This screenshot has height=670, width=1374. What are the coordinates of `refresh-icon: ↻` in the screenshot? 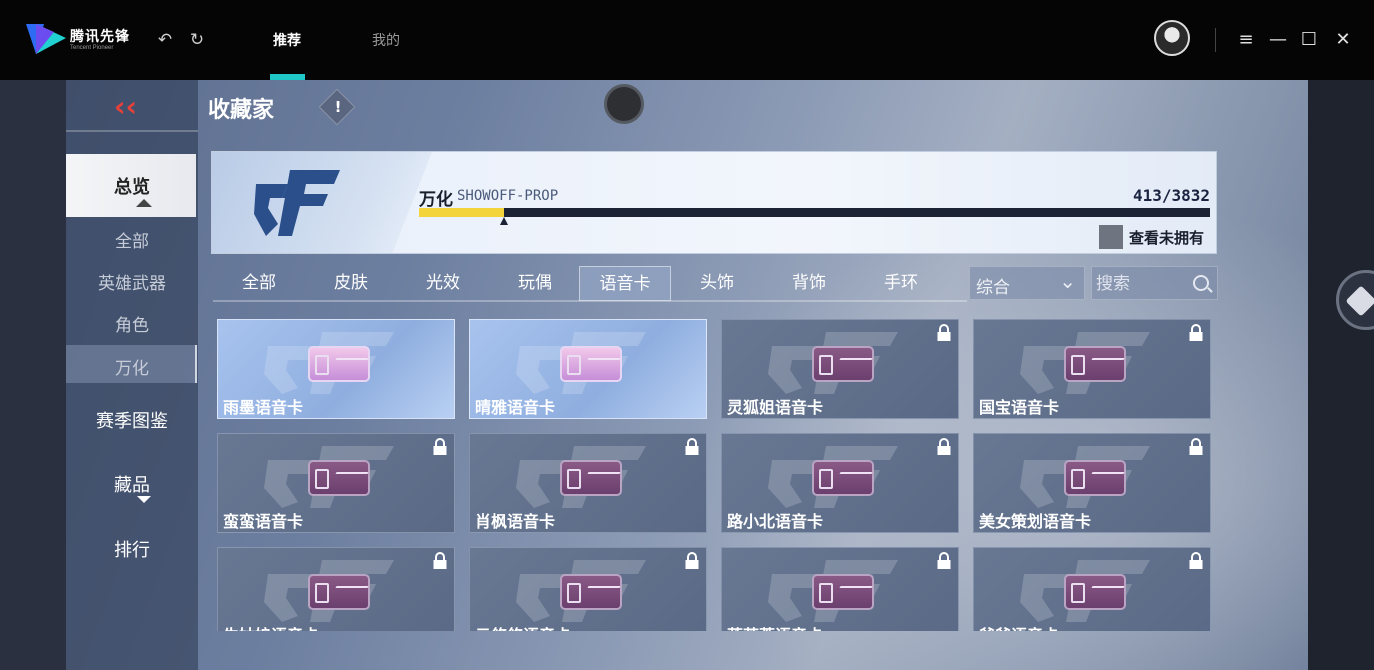 It's located at (197, 40).